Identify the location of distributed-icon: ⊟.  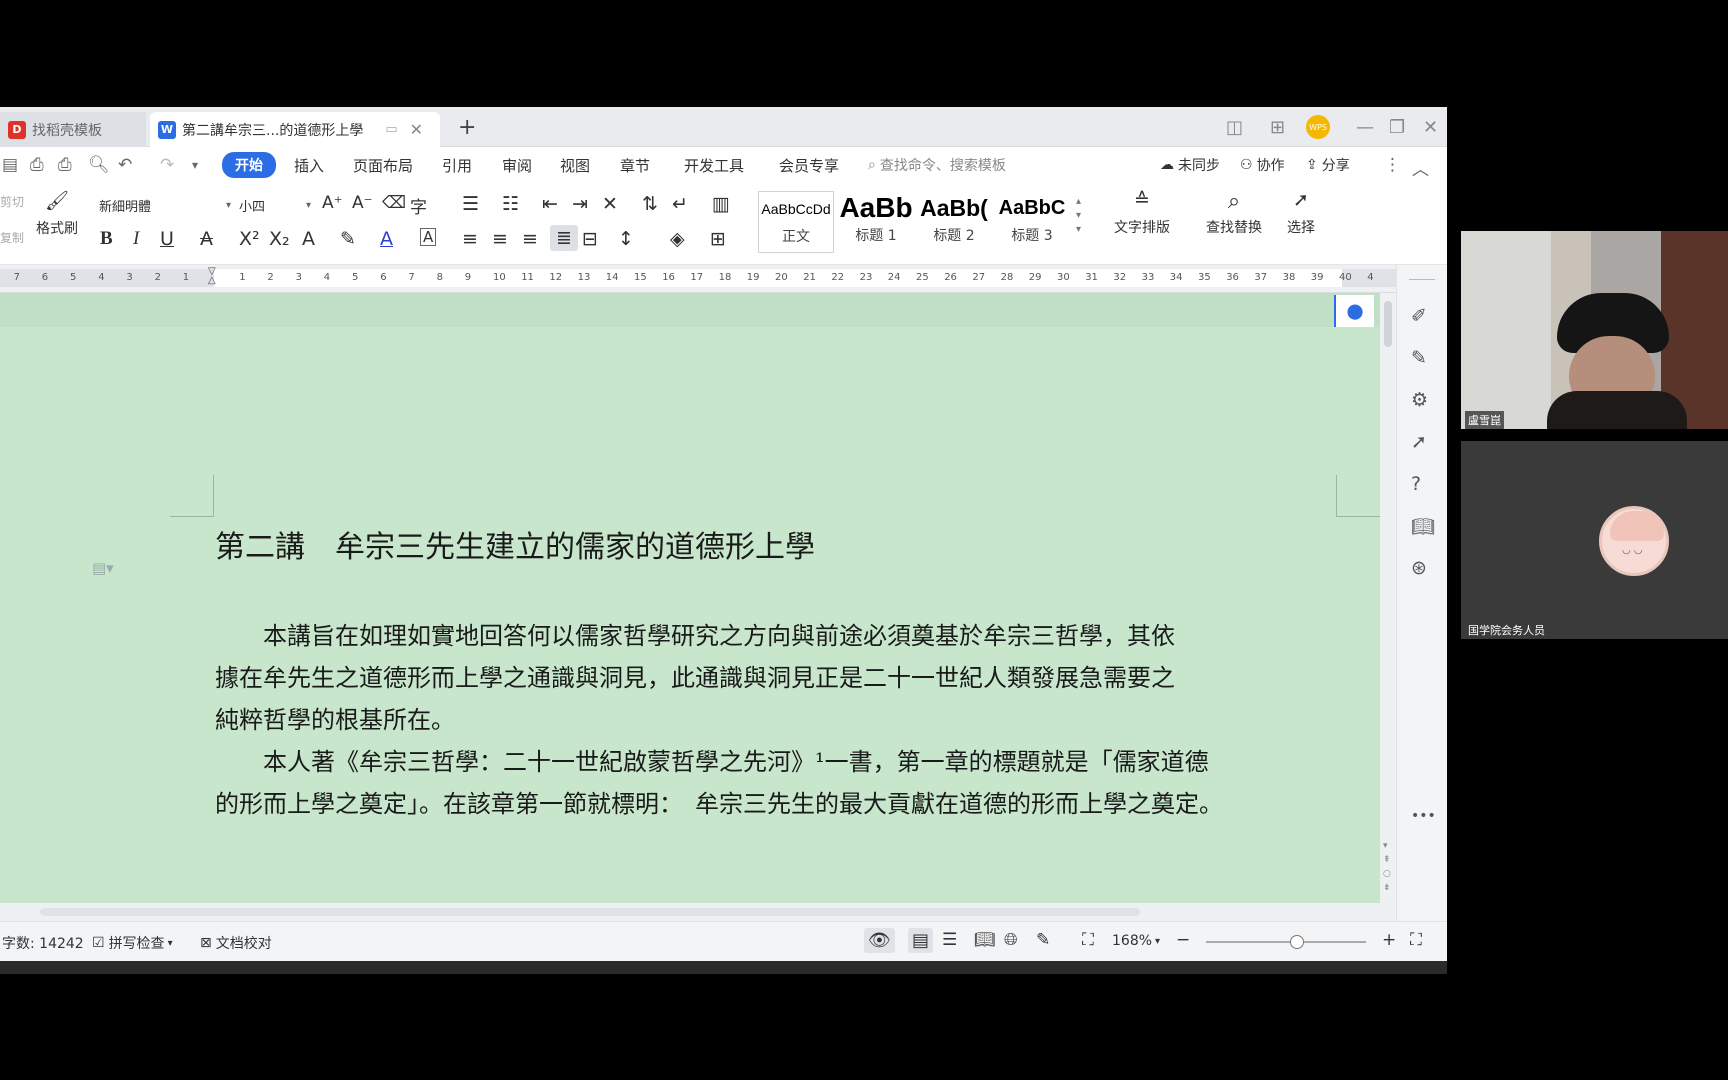
(590, 239).